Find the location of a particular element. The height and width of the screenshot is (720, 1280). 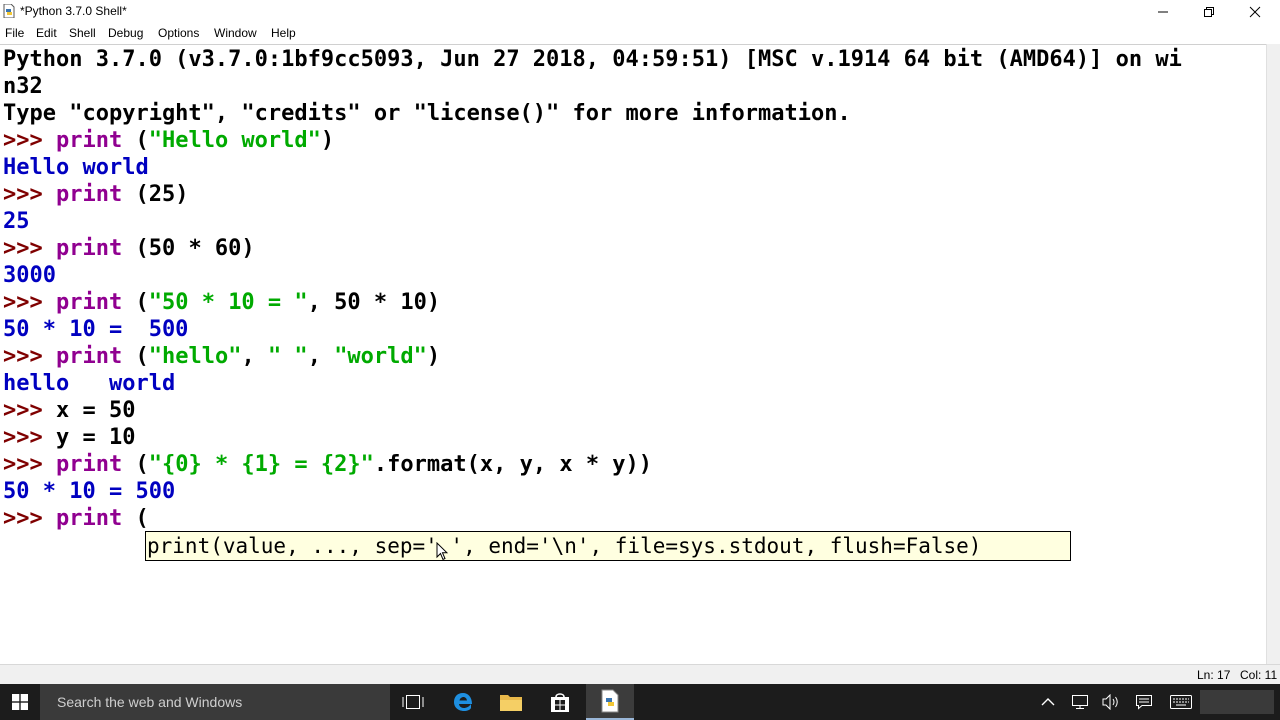

network-icon is located at coordinates (1080, 702).